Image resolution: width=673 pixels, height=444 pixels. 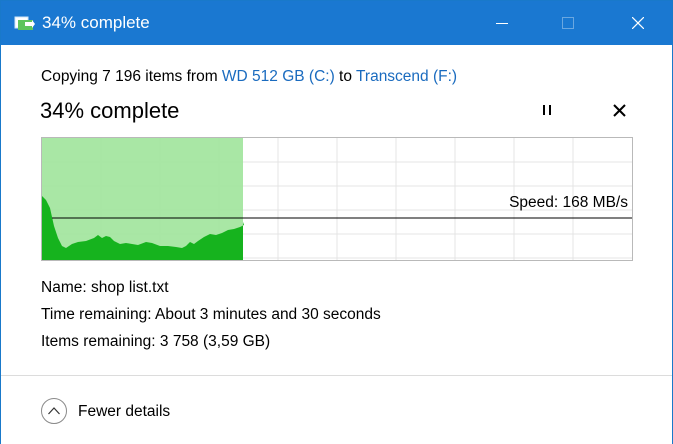 What do you see at coordinates (66, 287) in the screenshot?
I see `name-label: Name:` at bounding box center [66, 287].